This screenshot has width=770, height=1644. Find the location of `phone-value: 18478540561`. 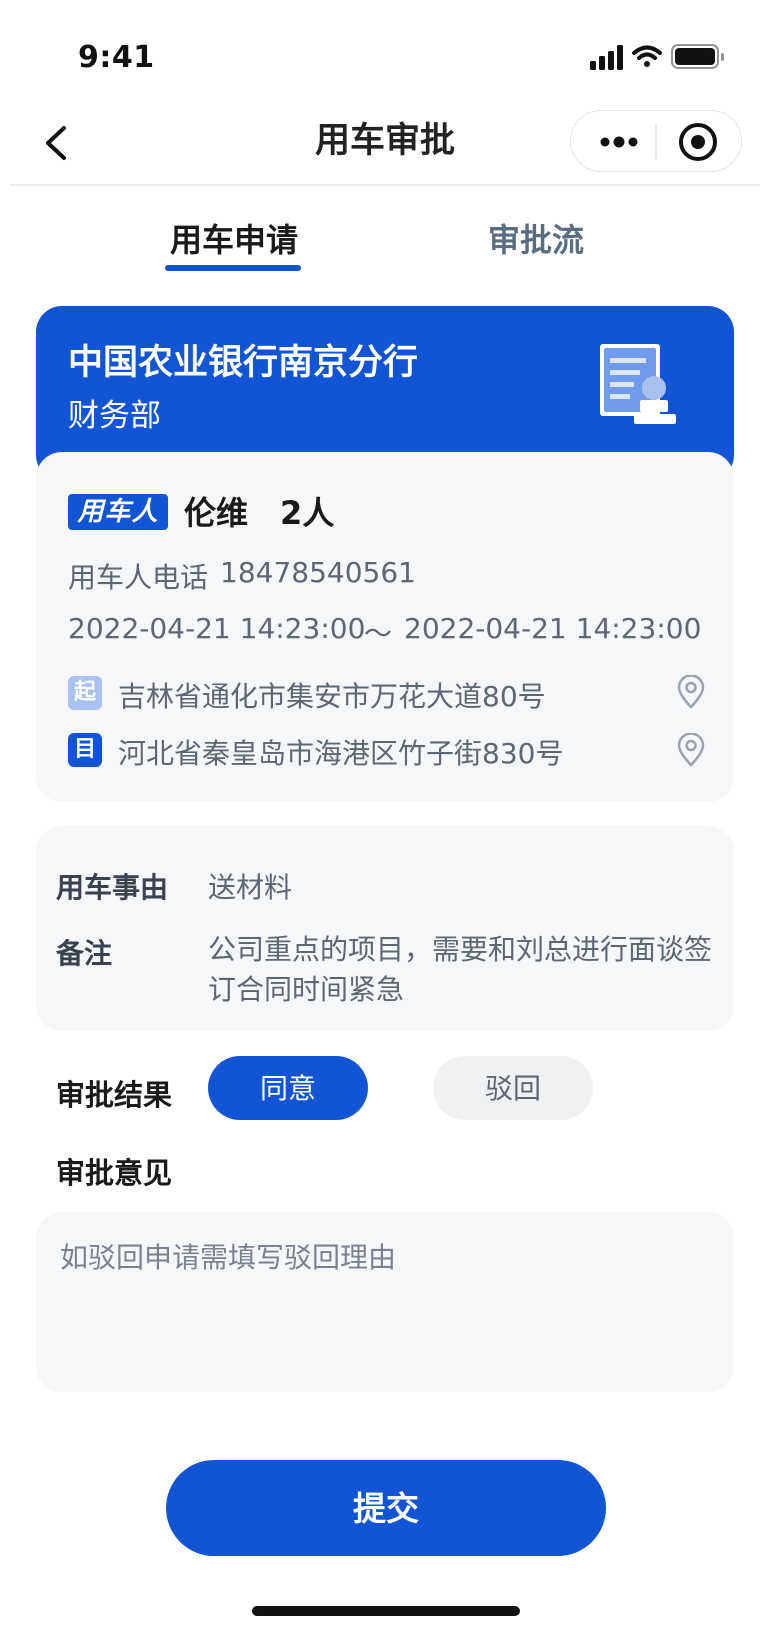

phone-value: 18478540561 is located at coordinates (318, 572).